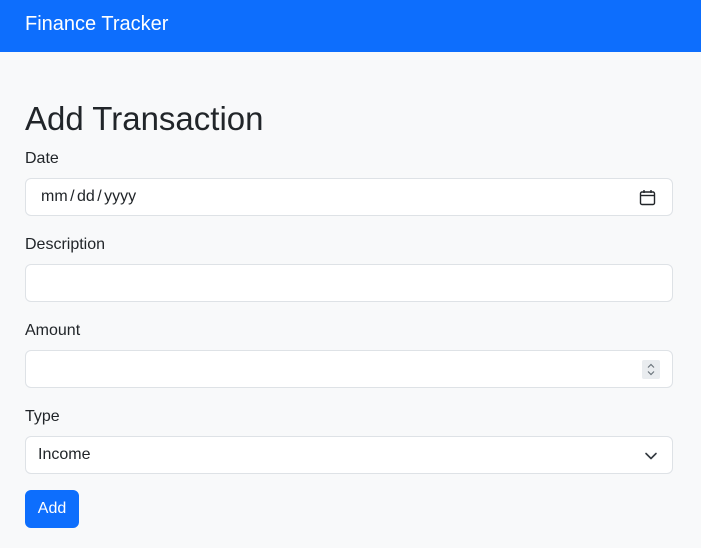 The width and height of the screenshot is (701, 548). I want to click on date-input: mm / dd / yyyy, so click(349, 197).